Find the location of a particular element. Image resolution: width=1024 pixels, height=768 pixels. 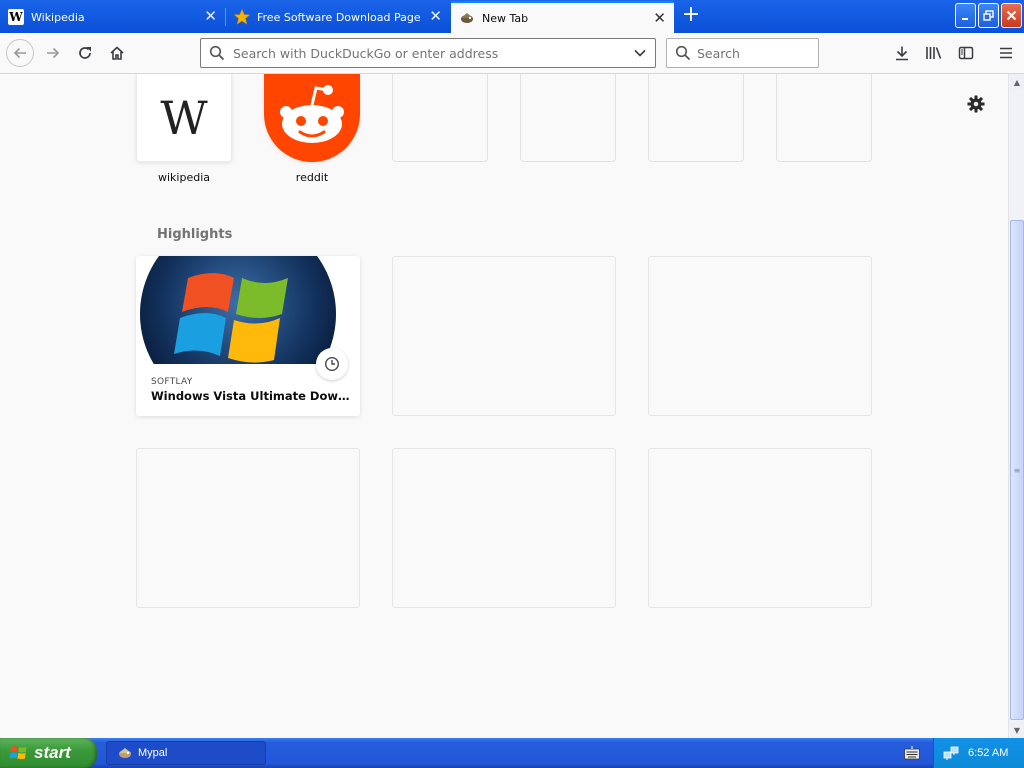

home-button is located at coordinates (117, 53).